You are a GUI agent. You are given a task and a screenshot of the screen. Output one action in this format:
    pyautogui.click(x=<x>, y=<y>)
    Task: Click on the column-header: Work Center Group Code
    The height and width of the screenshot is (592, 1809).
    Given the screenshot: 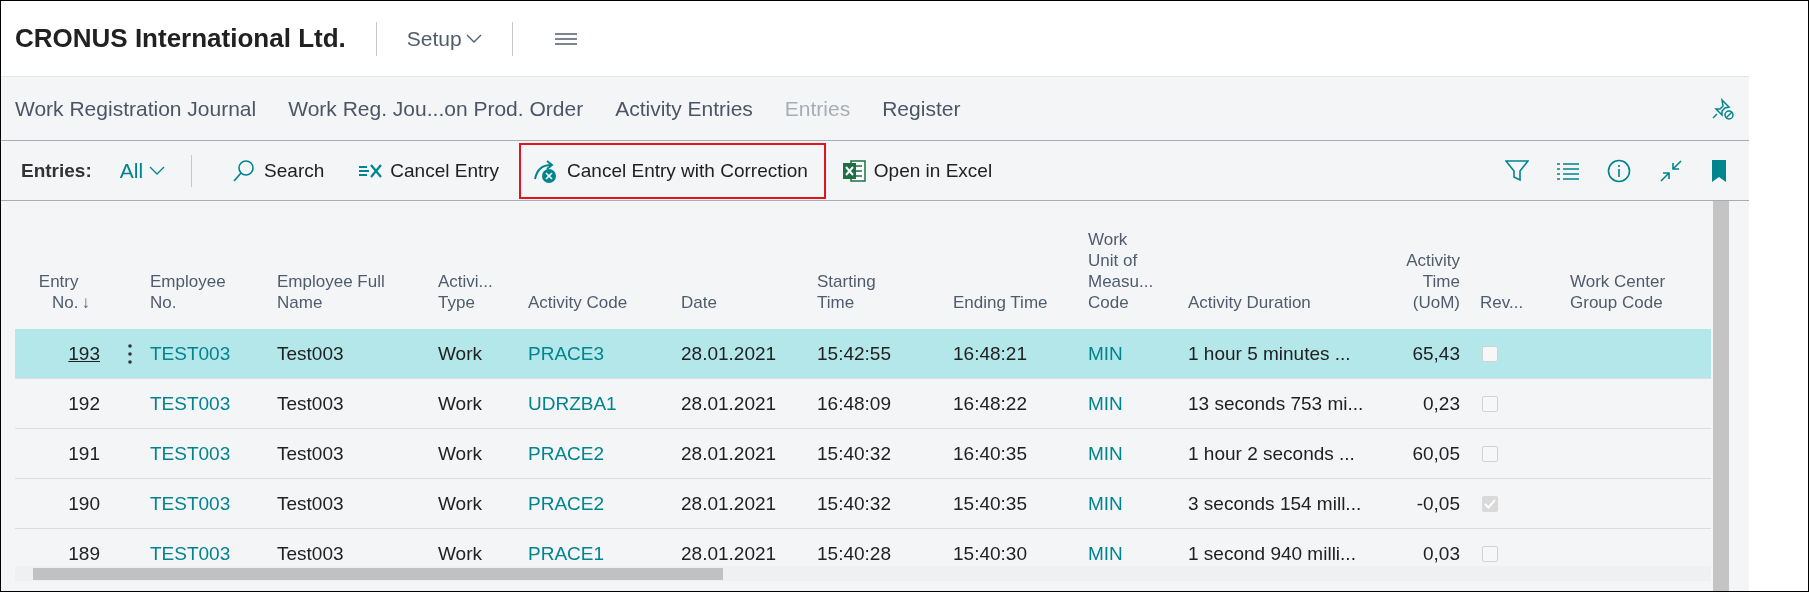 What is the action you would take?
    pyautogui.click(x=1618, y=292)
    